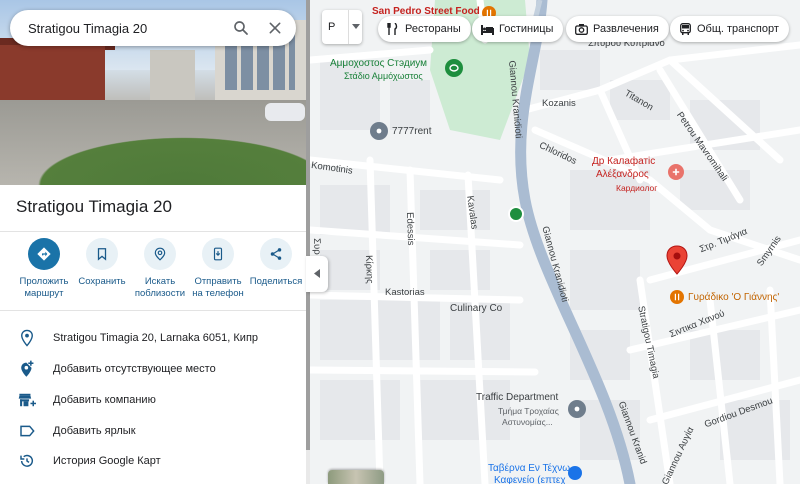 The image size is (800, 484). Describe the element at coordinates (44, 287) in the screenshot. I see `directions-label: Проложить маршрут` at that location.